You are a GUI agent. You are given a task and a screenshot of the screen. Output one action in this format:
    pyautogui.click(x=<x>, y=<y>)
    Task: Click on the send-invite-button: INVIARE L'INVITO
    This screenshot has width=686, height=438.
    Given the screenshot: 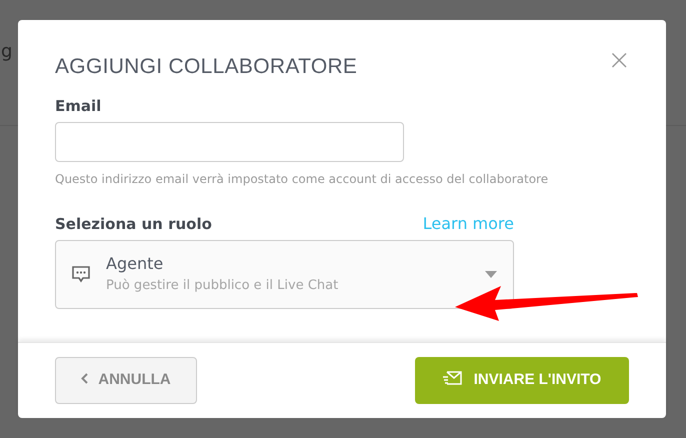 What is the action you would take?
    pyautogui.click(x=522, y=380)
    